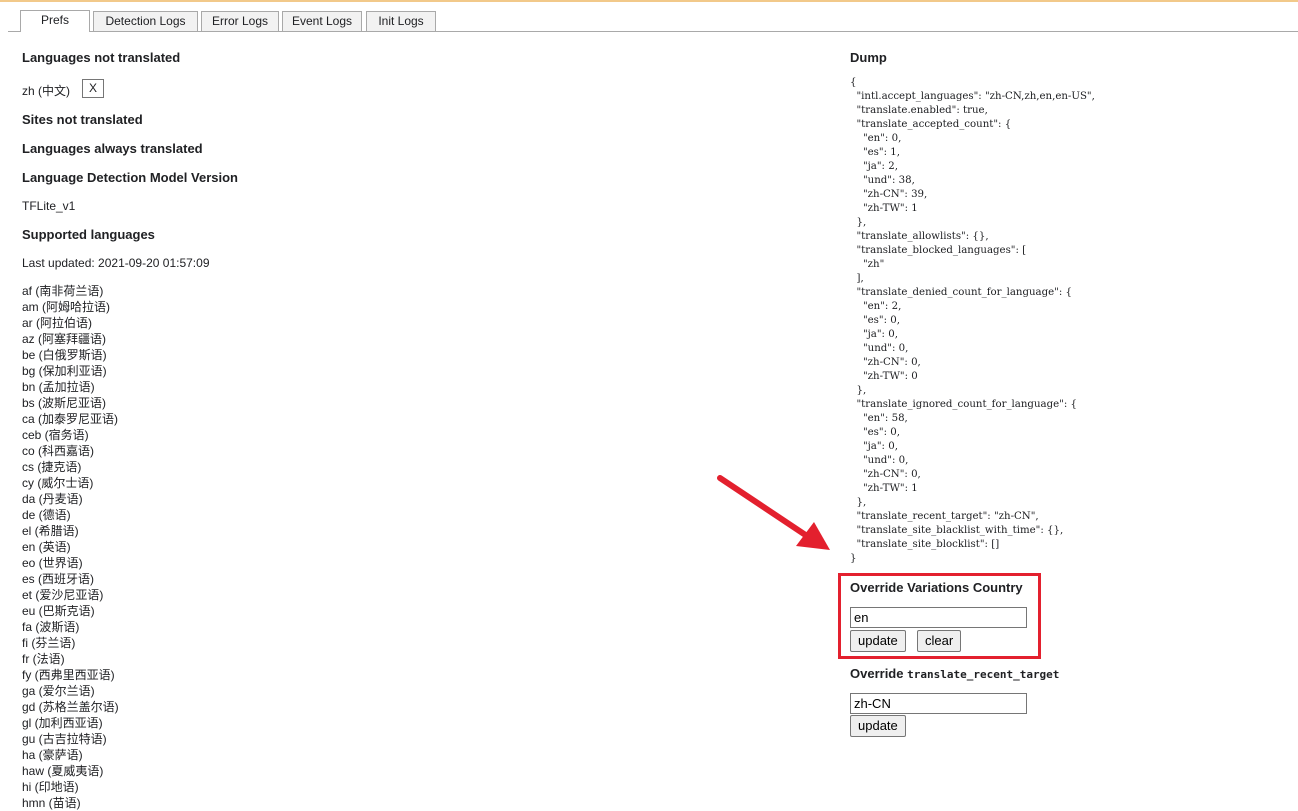  I want to click on language-item: bn (孟加拉语), so click(58, 387).